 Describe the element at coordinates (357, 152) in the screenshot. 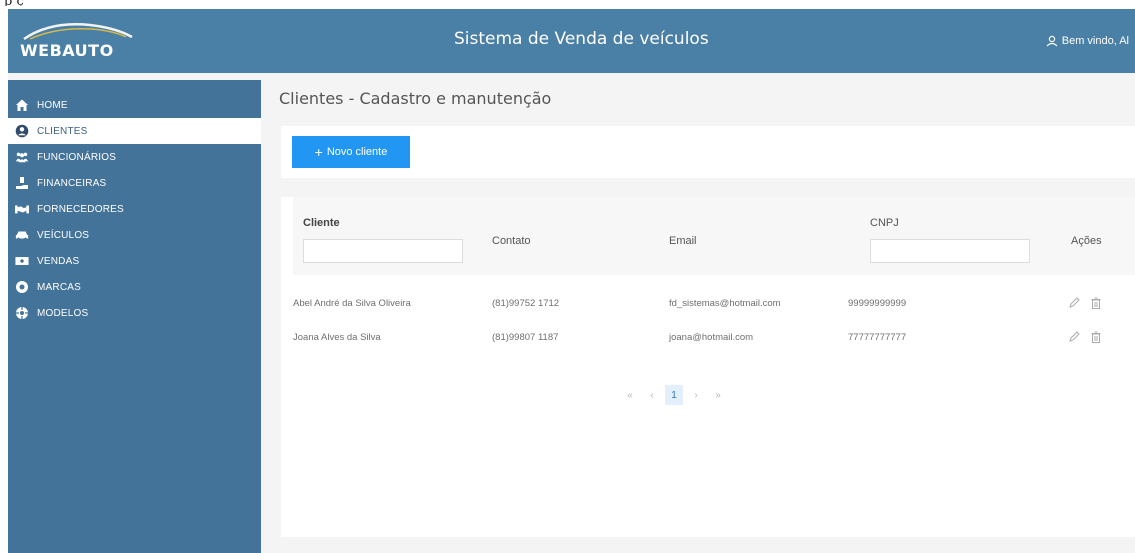

I see `new-client-label: Novo cliente` at that location.